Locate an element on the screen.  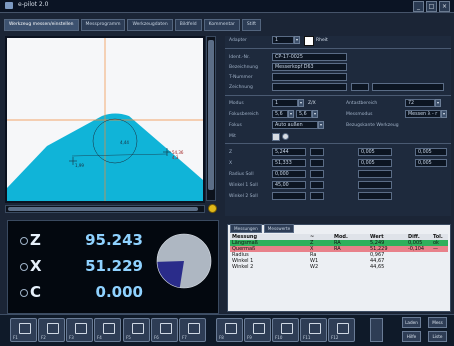
function-key-f1: F1 is located at coordinates (23, 330).